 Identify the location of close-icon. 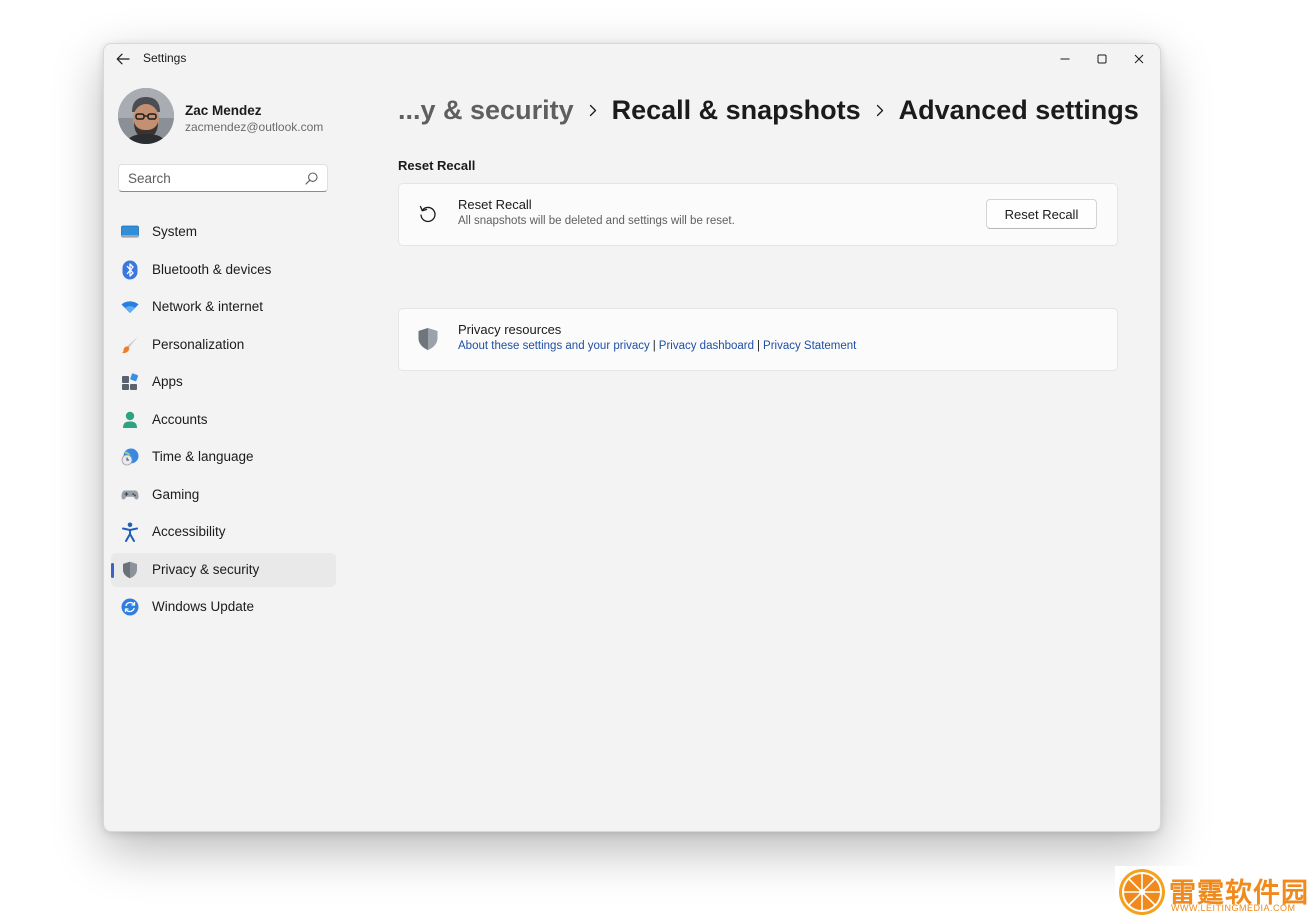
(1138, 59).